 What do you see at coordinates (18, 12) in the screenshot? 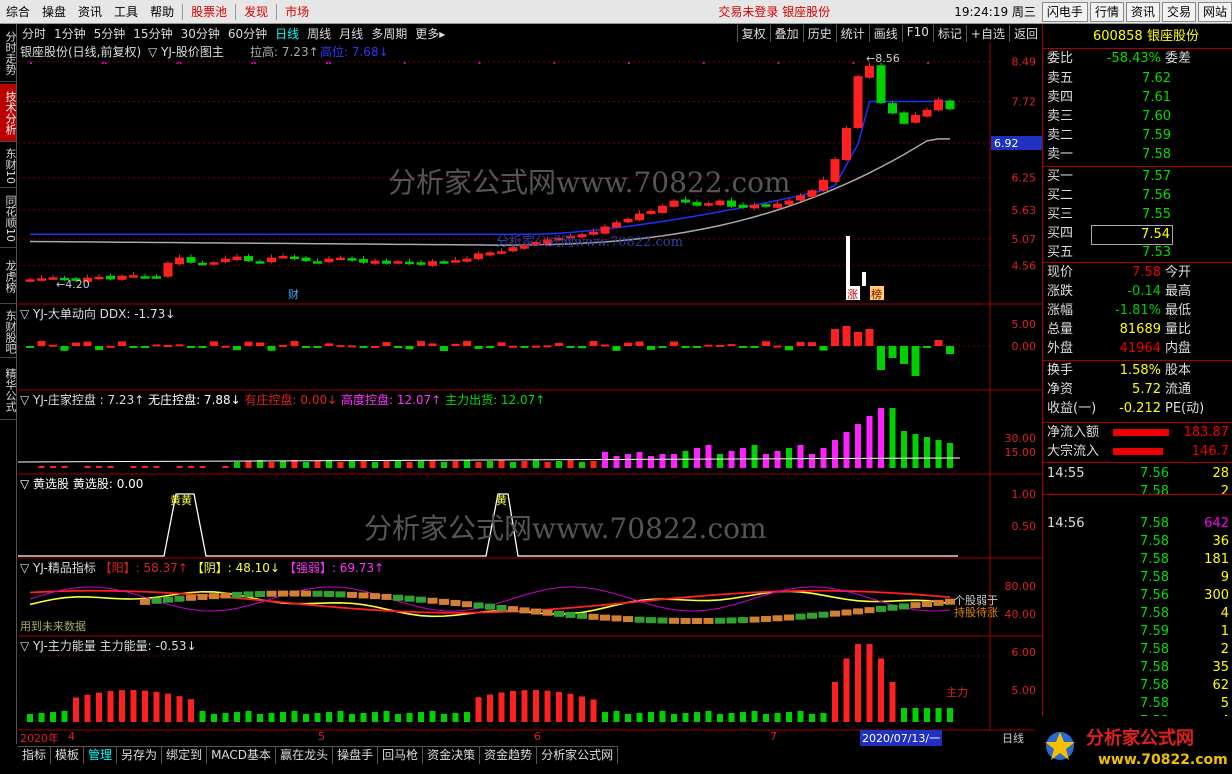
I see `menu-item: 综合` at bounding box center [18, 12].